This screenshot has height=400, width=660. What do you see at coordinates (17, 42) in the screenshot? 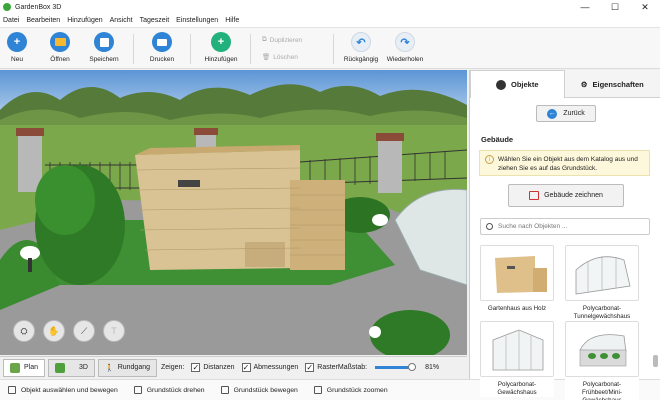
I see `plus-document-icon: +` at bounding box center [17, 42].